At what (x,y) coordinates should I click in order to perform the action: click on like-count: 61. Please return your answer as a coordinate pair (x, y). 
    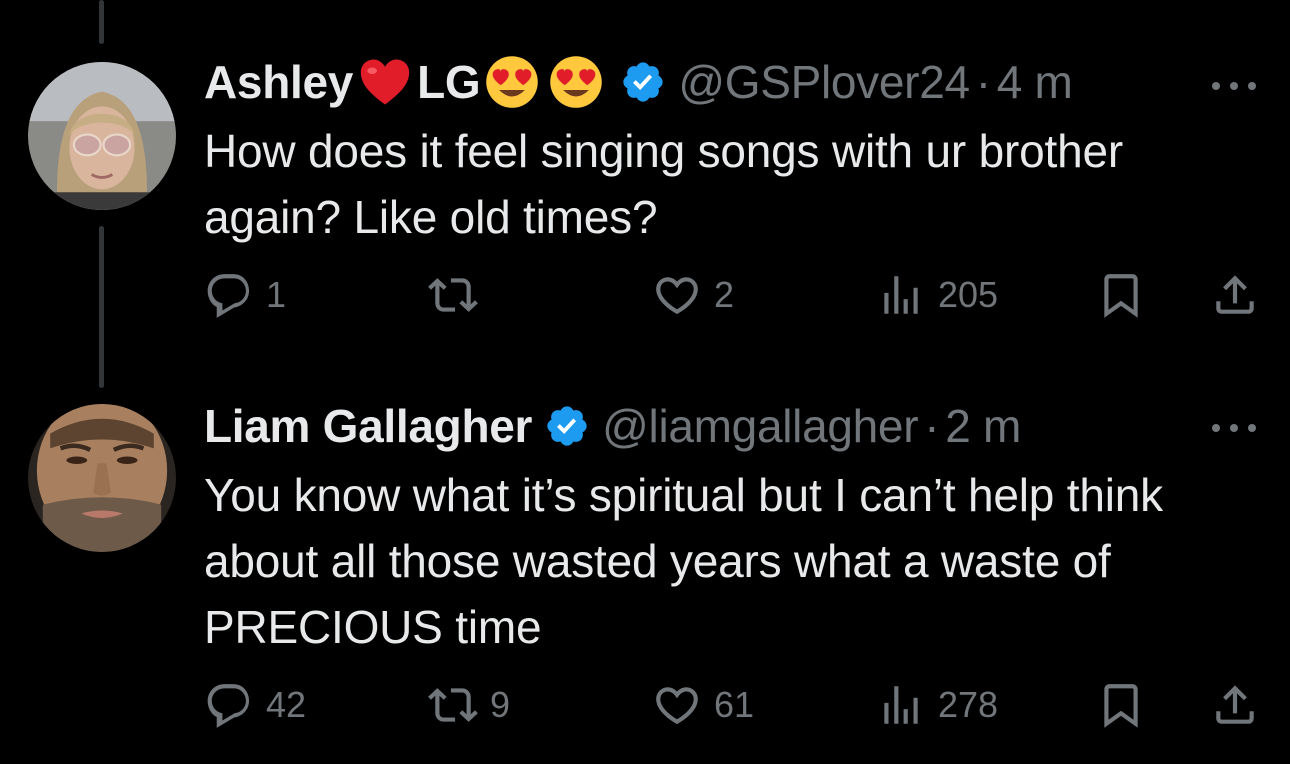
    Looking at the image, I should click on (734, 704).